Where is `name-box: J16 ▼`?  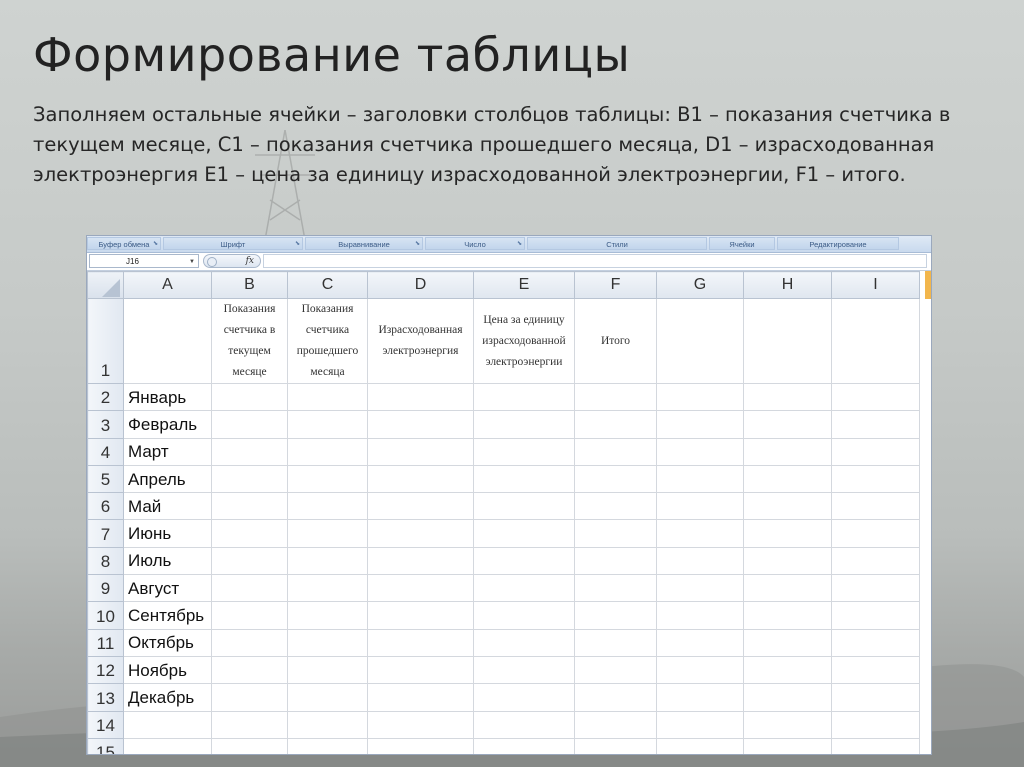
name-box: J16 ▼ is located at coordinates (144, 261).